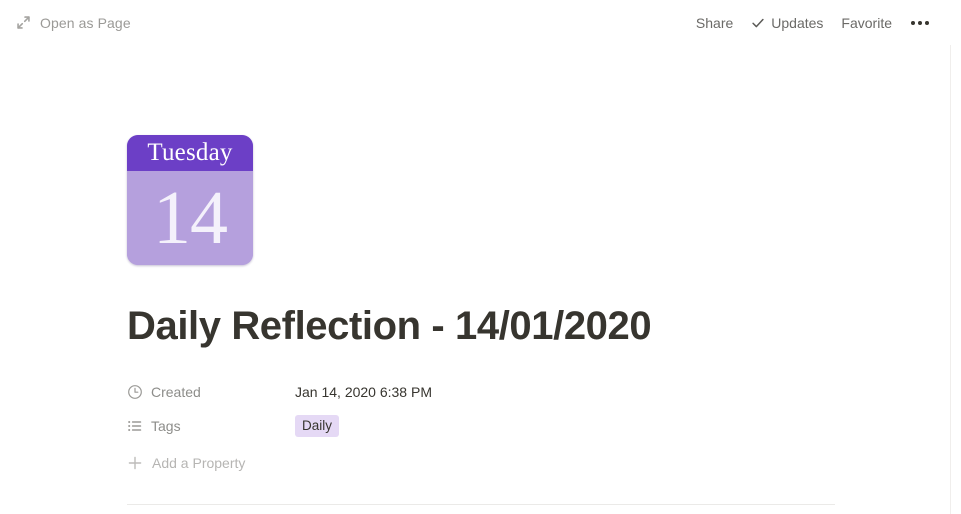 The height and width of the screenshot is (514, 961). Describe the element at coordinates (135, 426) in the screenshot. I see `list-icon` at that location.